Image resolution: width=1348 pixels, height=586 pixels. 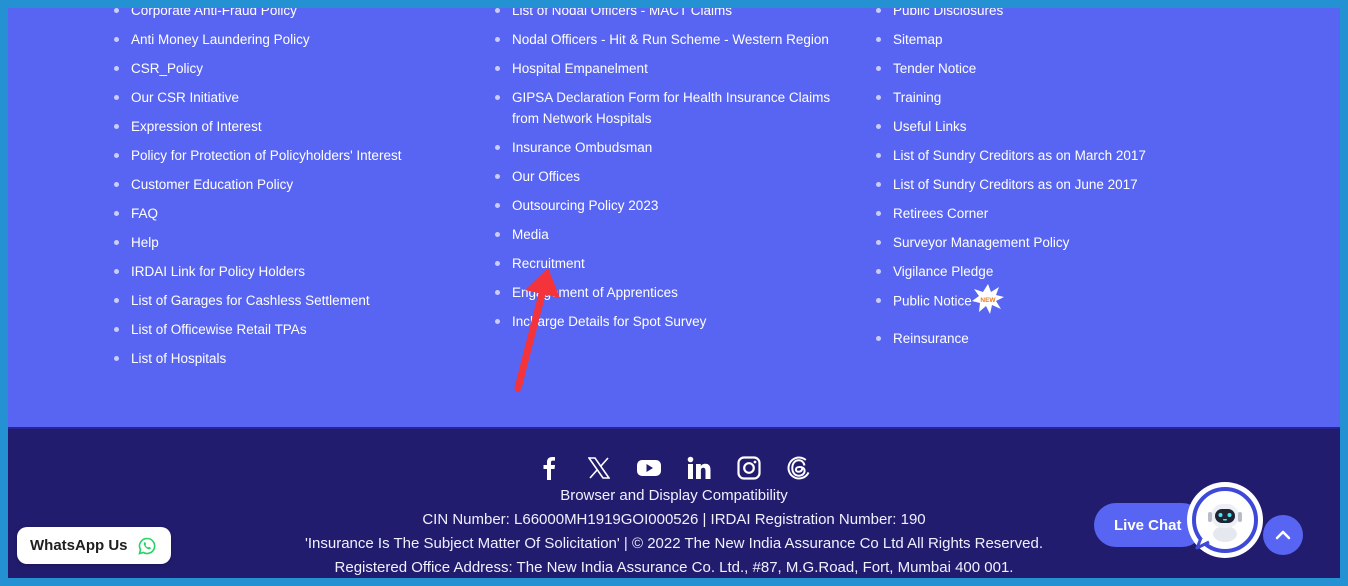 I want to click on whatsapp-button: WhatsApp Us, so click(x=94, y=545).